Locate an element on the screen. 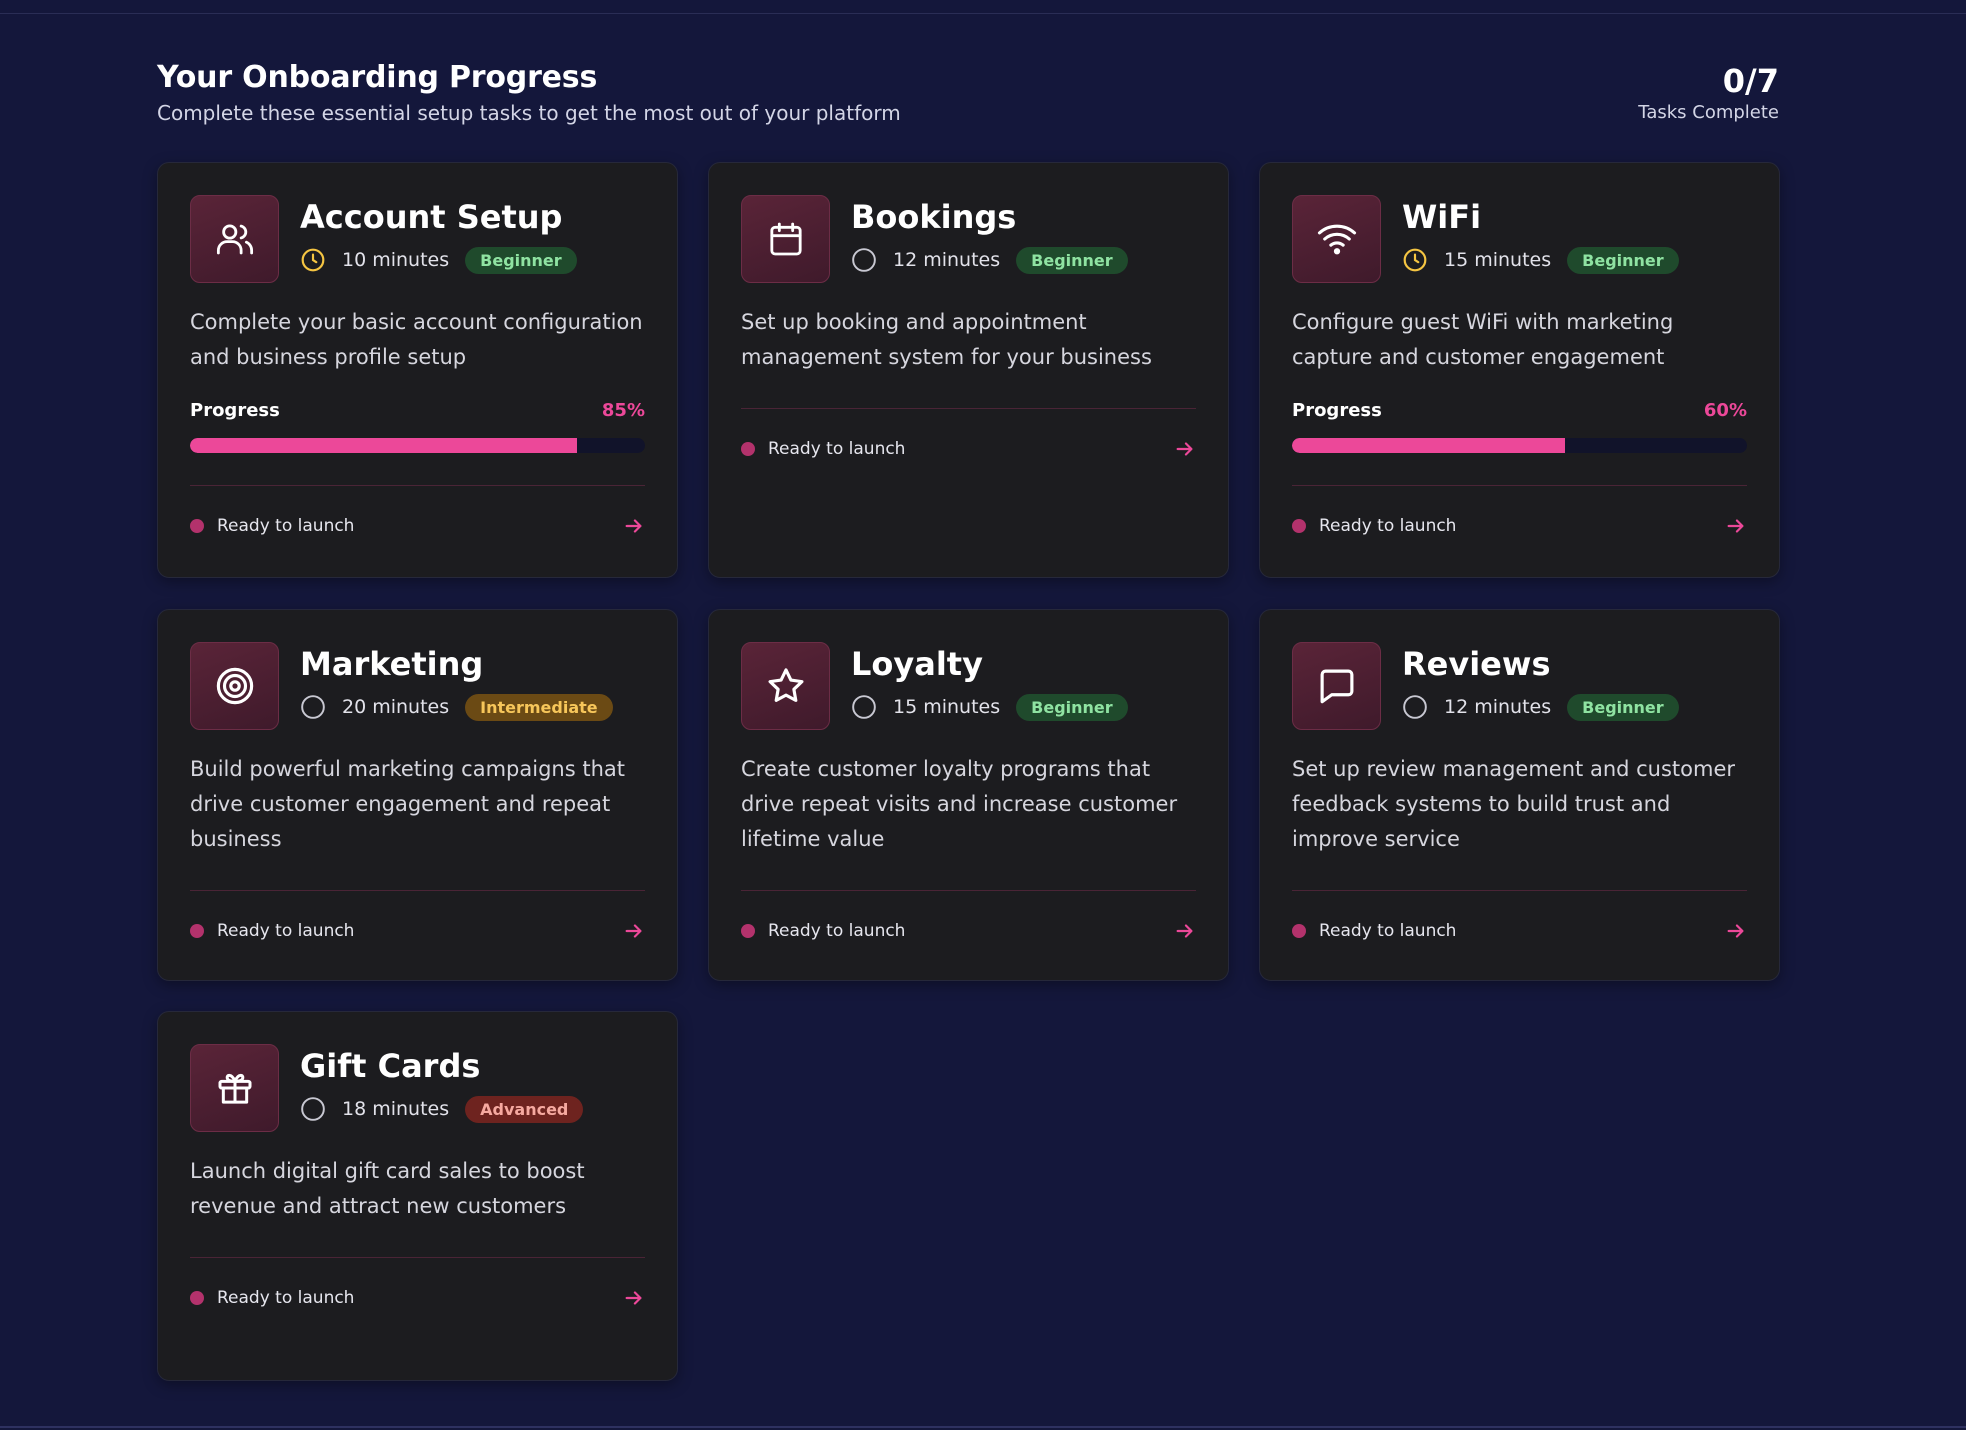 Image resolution: width=1966 pixels, height=1430 pixels. task-count-label: Tasks Complete is located at coordinates (1708, 112).